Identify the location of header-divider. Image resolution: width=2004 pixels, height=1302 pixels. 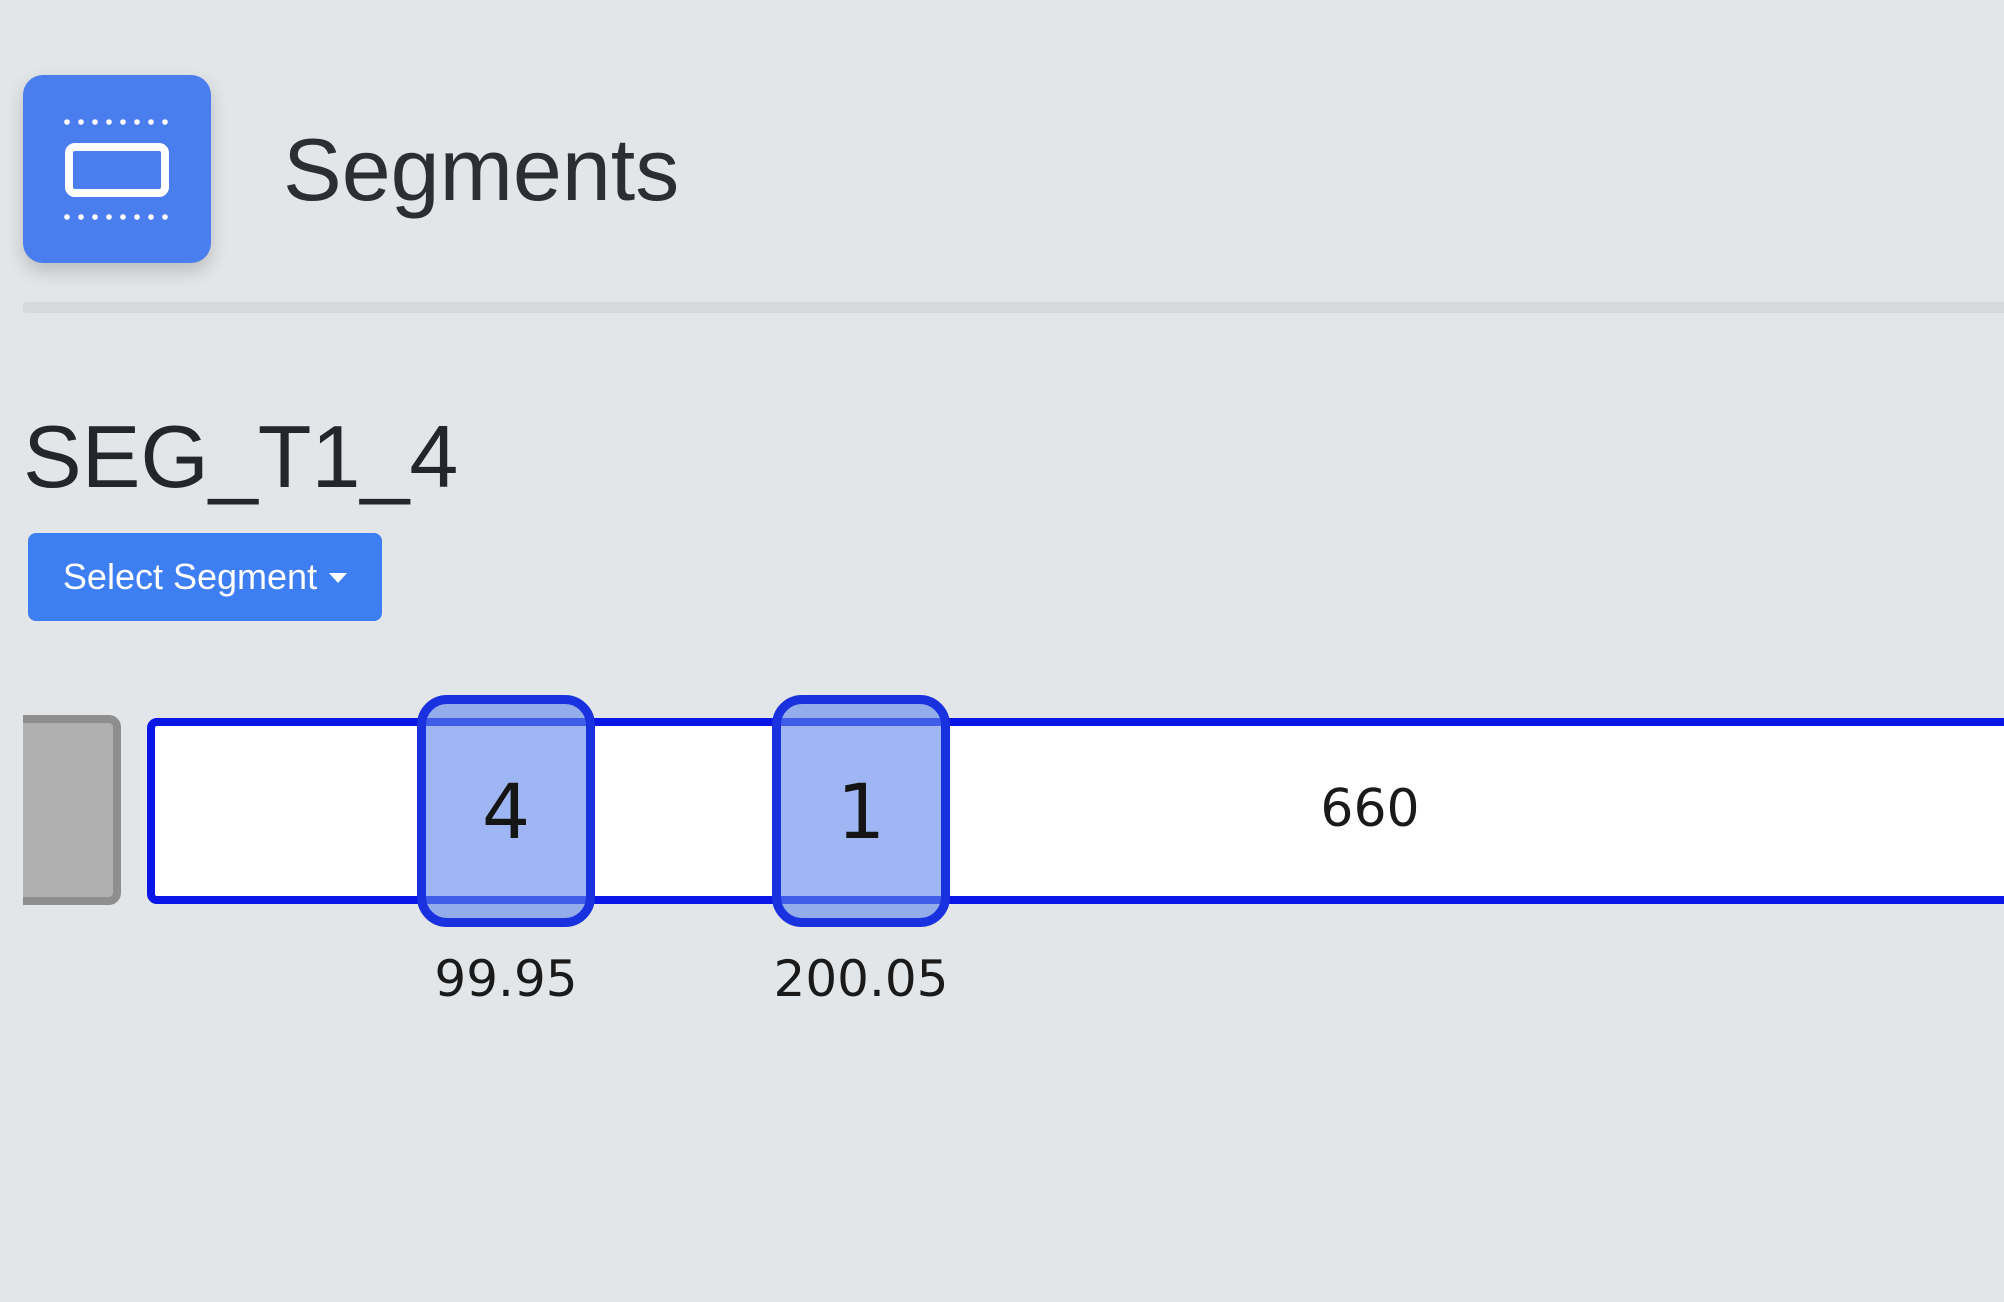
(1013, 307).